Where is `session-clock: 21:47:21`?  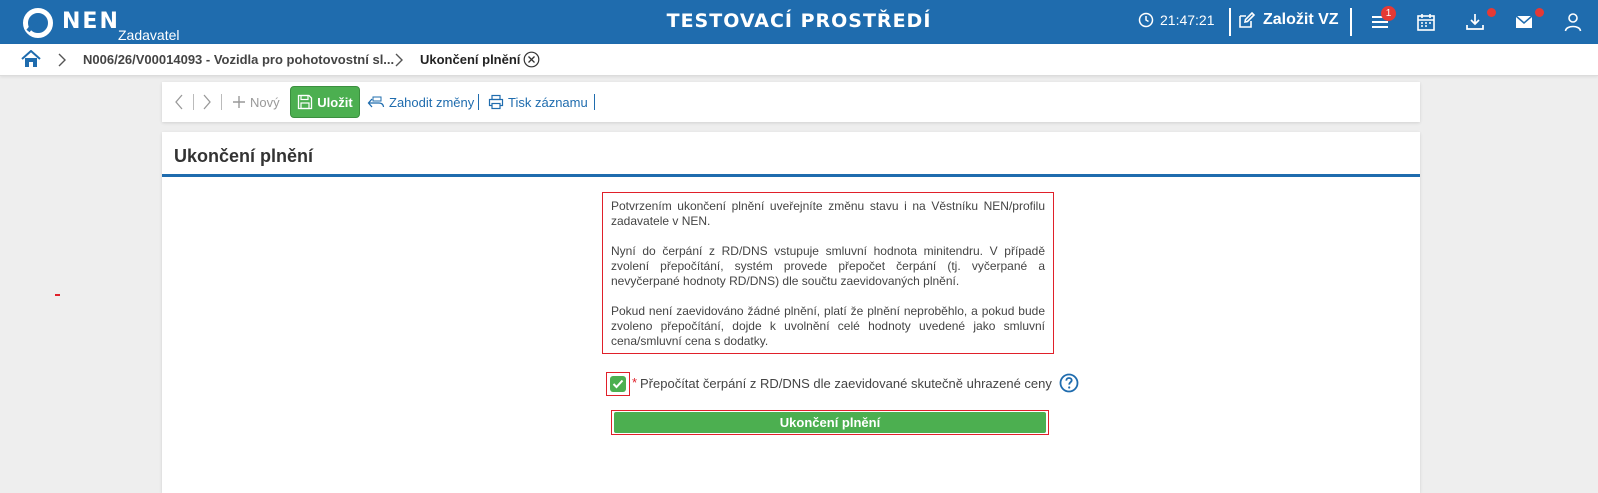 session-clock: 21:47:21 is located at coordinates (1176, 20).